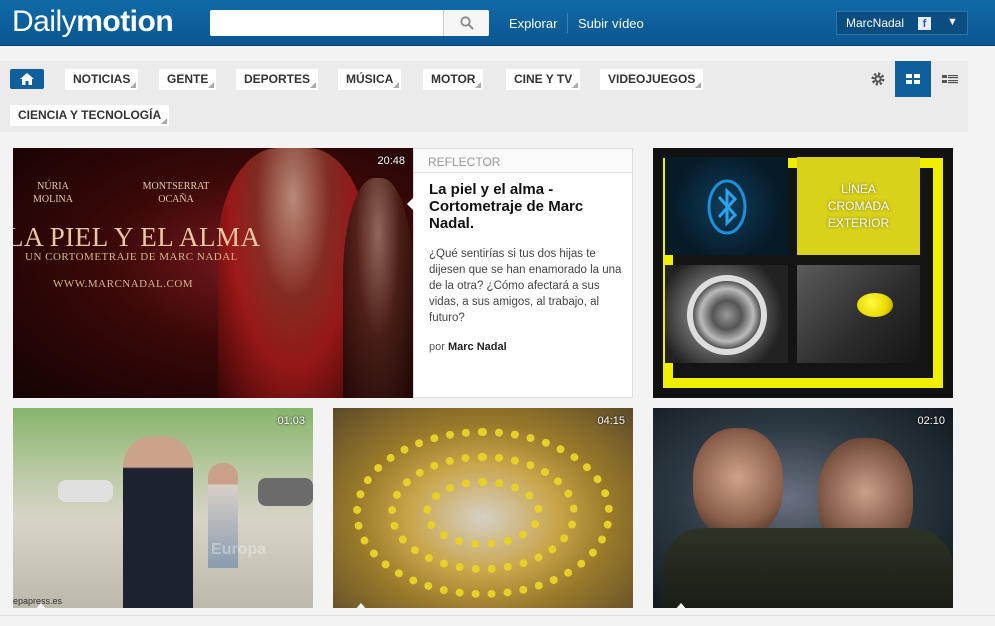 This screenshot has height=626, width=995. I want to click on featured-label: REFLECTOR, so click(523, 161).